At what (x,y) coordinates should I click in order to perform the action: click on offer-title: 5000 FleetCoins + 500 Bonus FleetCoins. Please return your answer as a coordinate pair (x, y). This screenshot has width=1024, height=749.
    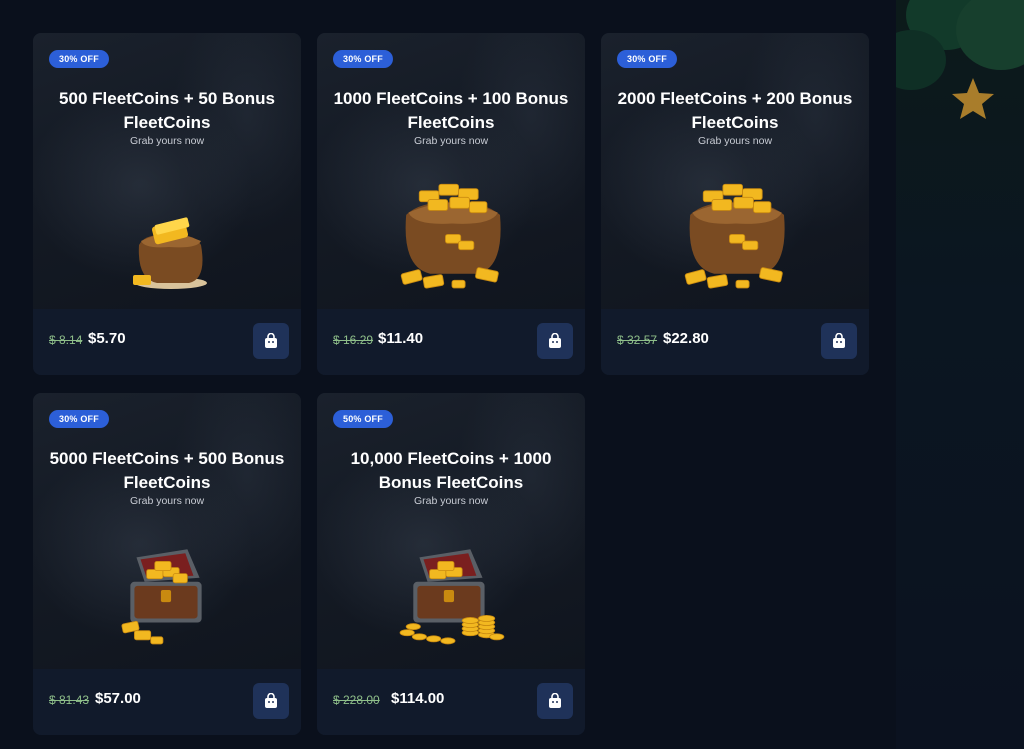
    Looking at the image, I should click on (167, 470).